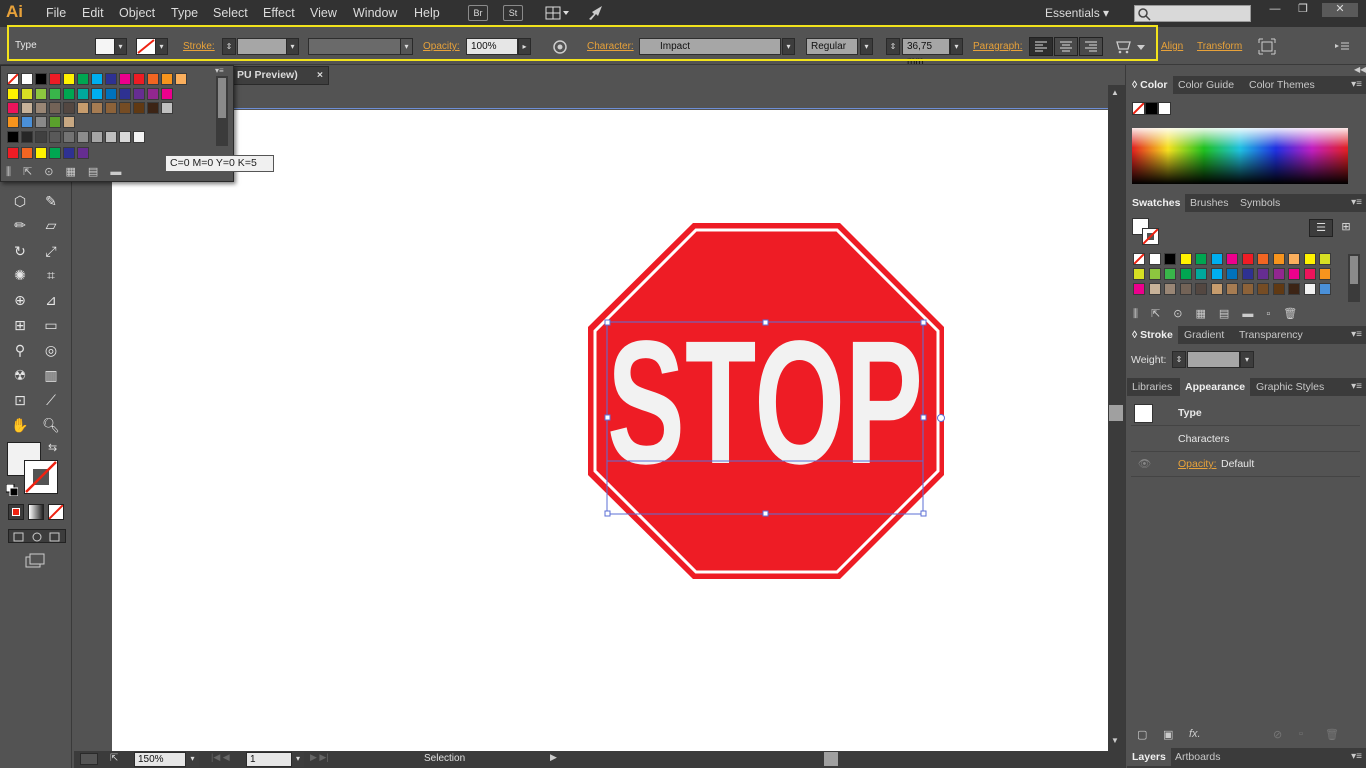  What do you see at coordinates (1303, 10) in the screenshot?
I see `restore-button: ❐` at bounding box center [1303, 10].